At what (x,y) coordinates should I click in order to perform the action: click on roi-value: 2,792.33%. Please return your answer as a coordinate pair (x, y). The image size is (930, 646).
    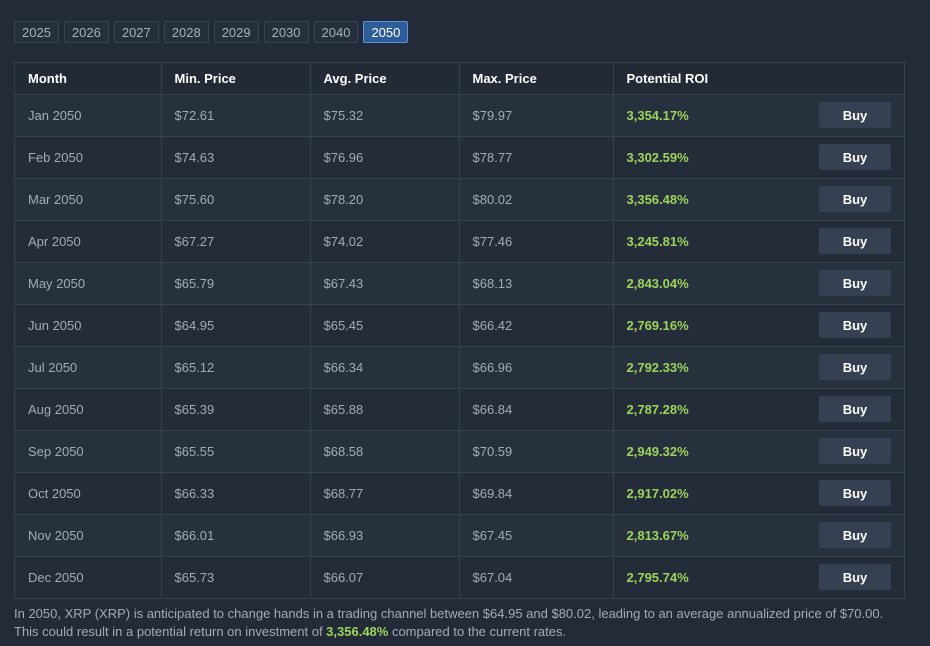
    Looking at the image, I should click on (657, 367).